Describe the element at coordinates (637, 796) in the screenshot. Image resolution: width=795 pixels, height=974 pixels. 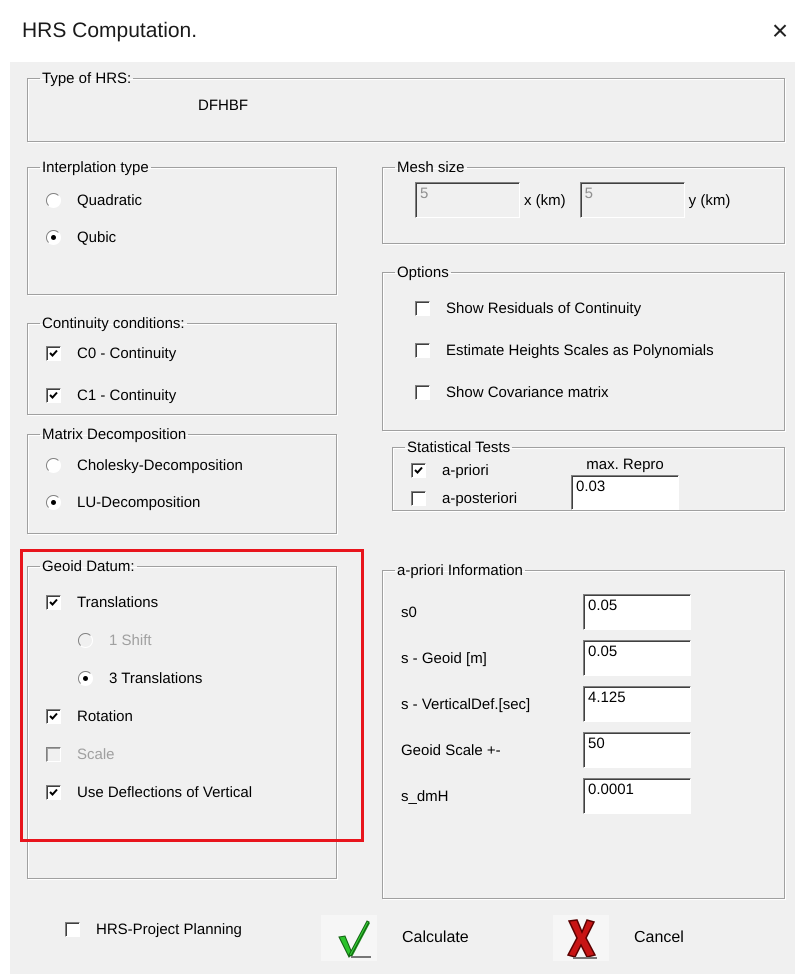
I see `input-field: 0.0001` at that location.